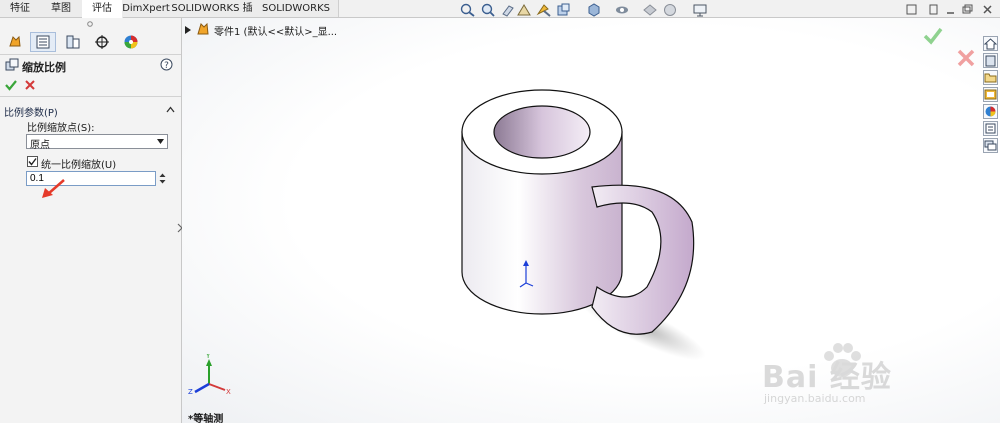 This screenshot has width=1000, height=425. I want to click on annotation-arrow, so click(53, 188).